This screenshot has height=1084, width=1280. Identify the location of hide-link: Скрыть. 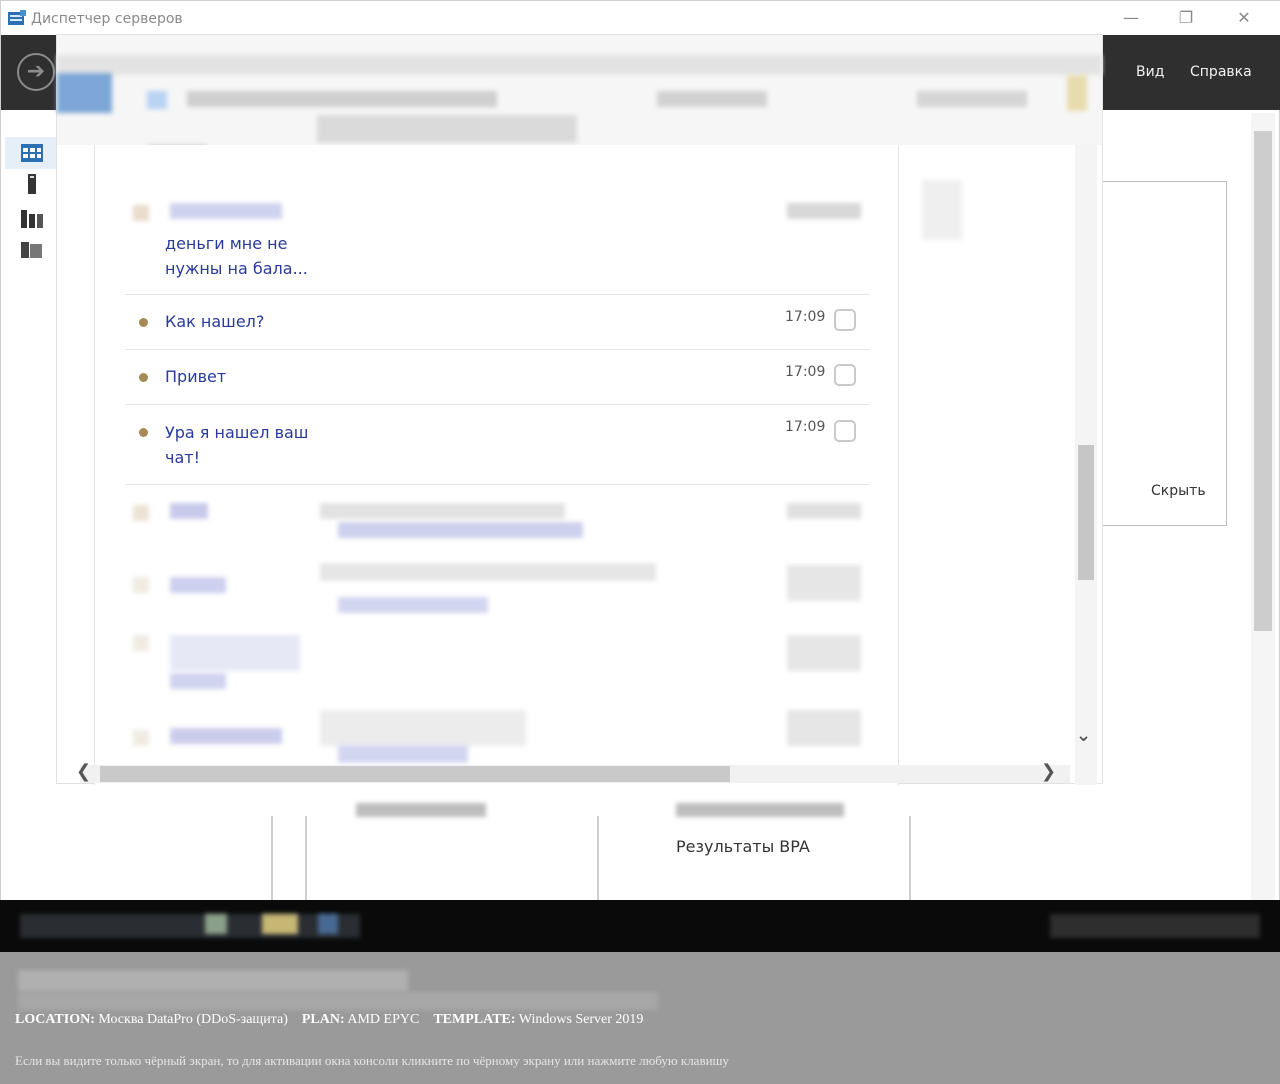
(1178, 491).